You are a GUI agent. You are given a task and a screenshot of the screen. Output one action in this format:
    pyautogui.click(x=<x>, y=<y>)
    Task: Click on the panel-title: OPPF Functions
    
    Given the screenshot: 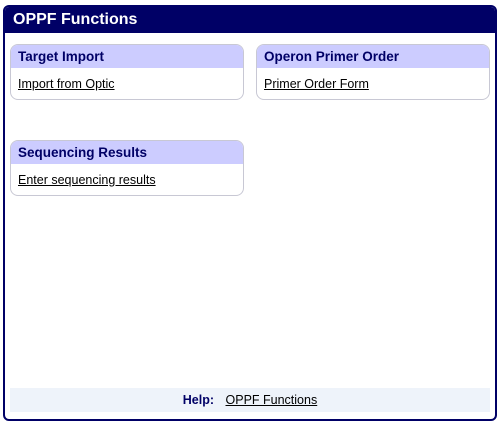 What is the action you would take?
    pyautogui.click(x=250, y=20)
    